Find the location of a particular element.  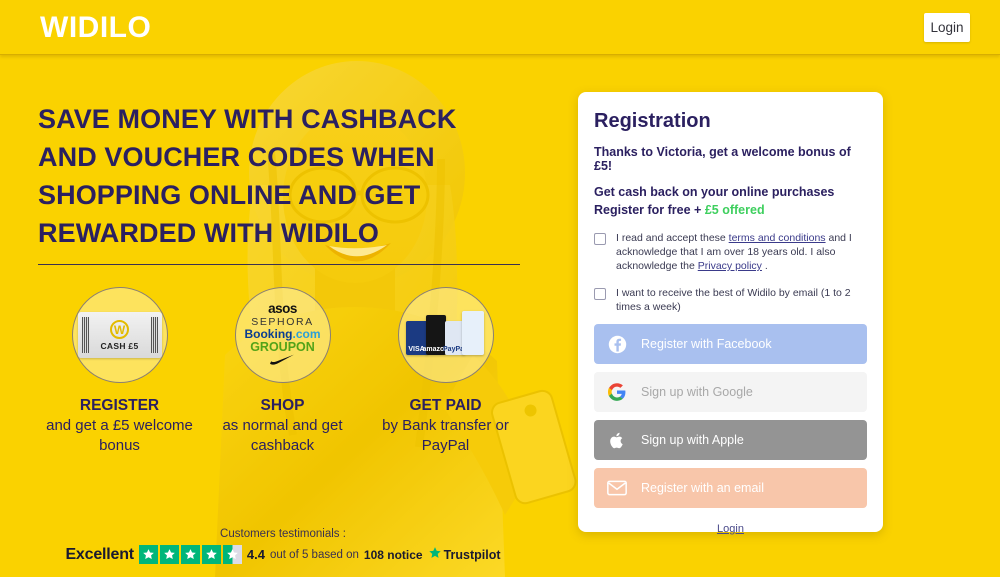

brand-logo: WIDILO is located at coordinates (95, 28).